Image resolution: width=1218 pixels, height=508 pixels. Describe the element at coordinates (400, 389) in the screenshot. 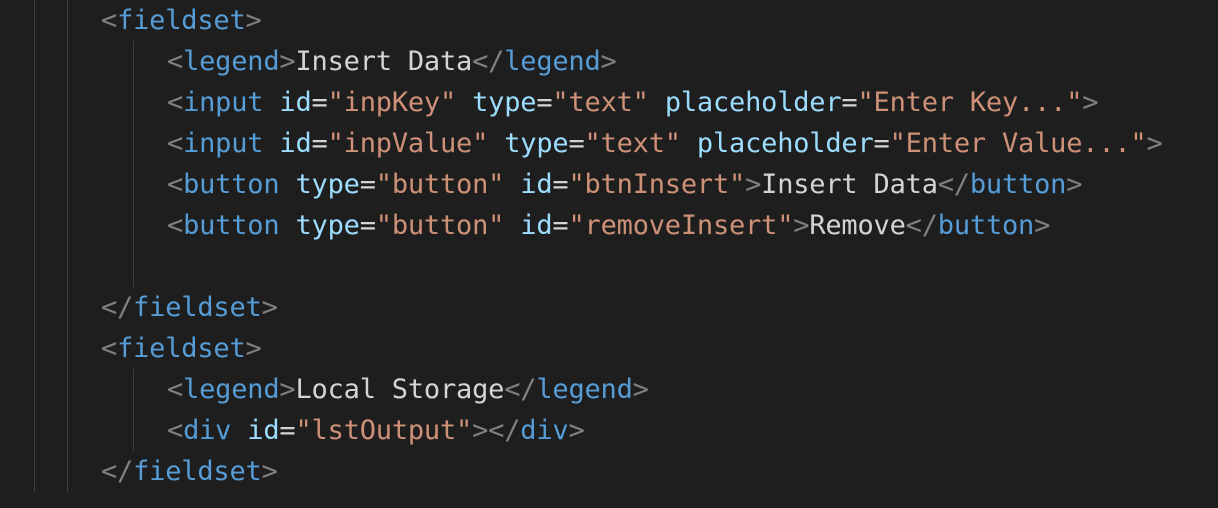

I see `code-text: Local Storage` at that location.